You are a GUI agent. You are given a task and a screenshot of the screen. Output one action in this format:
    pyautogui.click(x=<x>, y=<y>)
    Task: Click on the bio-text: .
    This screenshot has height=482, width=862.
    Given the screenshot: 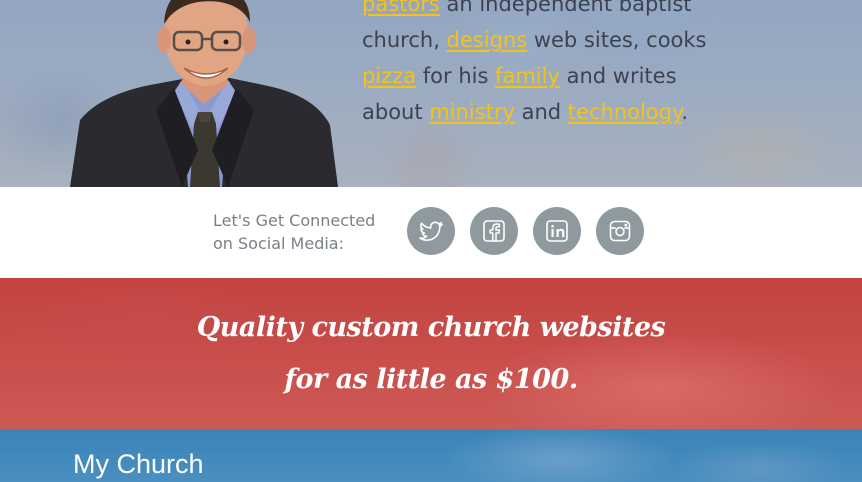 What is the action you would take?
    pyautogui.click(x=685, y=112)
    